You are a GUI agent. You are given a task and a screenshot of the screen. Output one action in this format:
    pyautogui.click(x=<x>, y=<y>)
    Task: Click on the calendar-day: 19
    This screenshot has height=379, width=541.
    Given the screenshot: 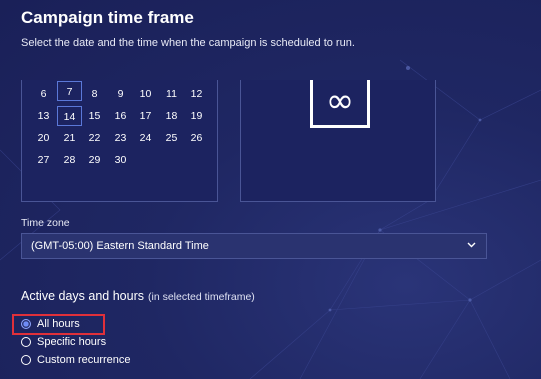 What is the action you would take?
    pyautogui.click(x=196, y=116)
    